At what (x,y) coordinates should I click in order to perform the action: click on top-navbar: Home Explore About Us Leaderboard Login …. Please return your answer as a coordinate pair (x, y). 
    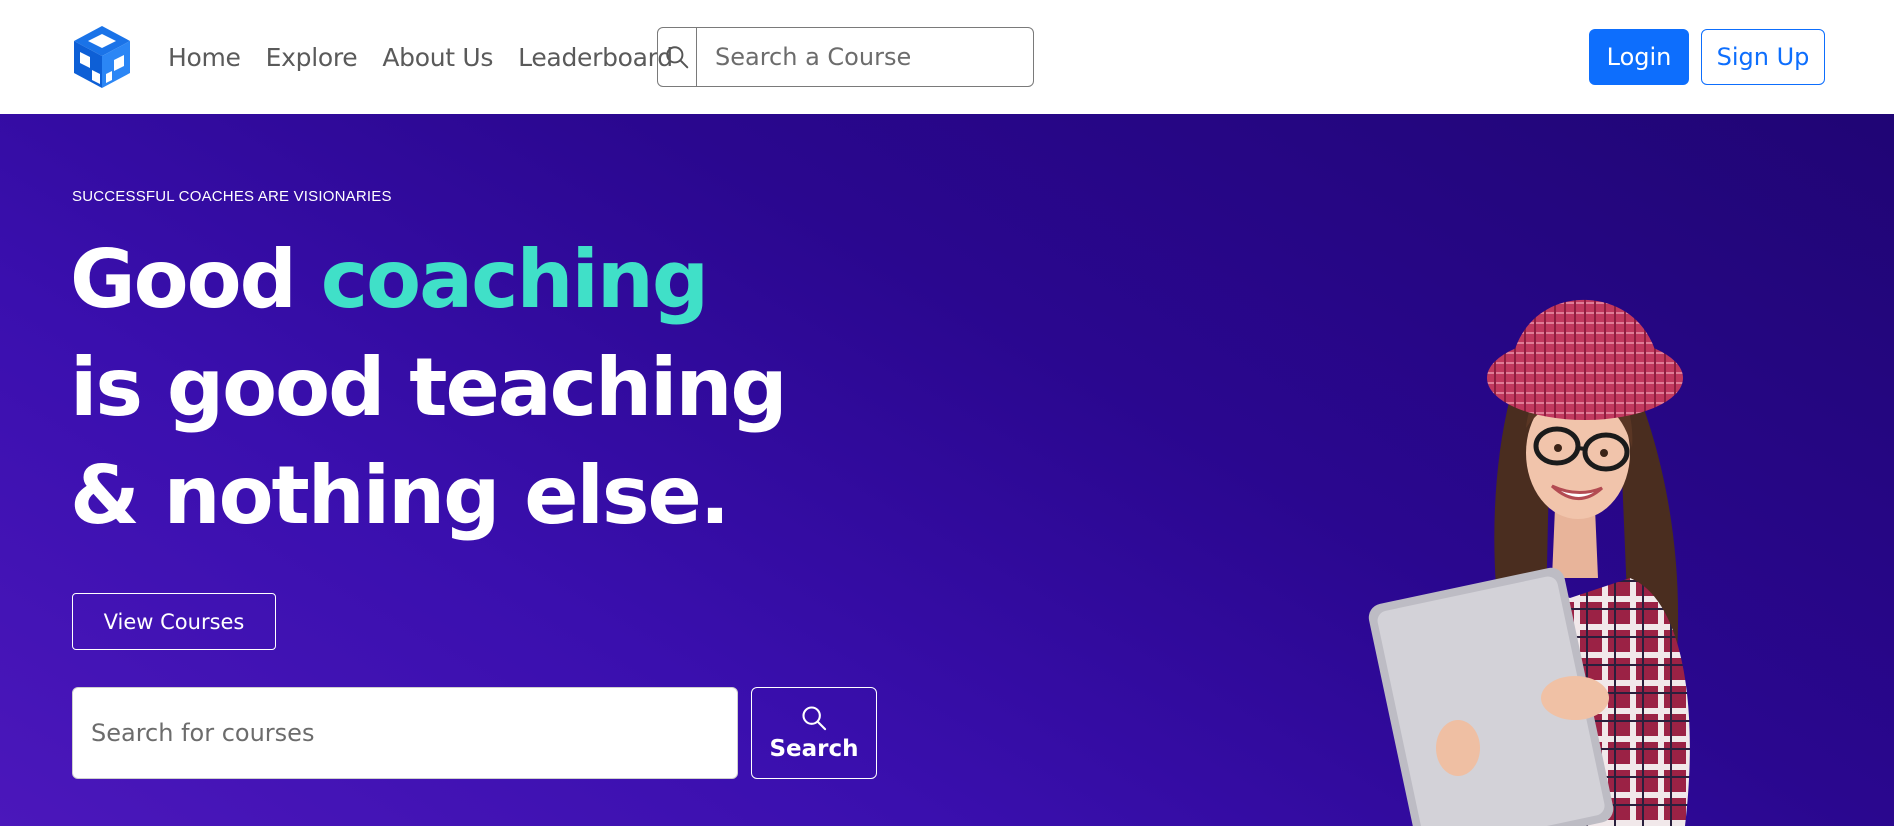
    Looking at the image, I should click on (947, 57).